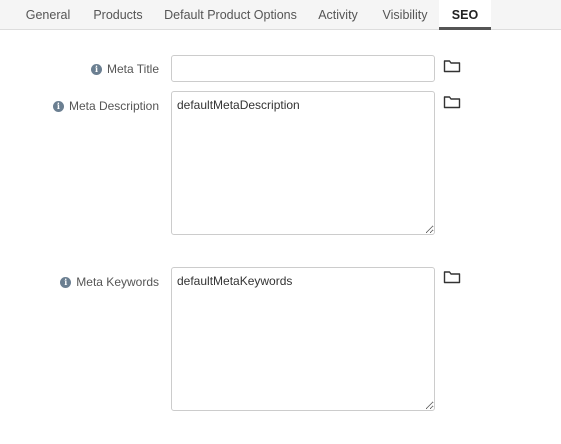 This screenshot has height=444, width=561. Describe the element at coordinates (118, 14) in the screenshot. I see `tab-products: Products` at that location.